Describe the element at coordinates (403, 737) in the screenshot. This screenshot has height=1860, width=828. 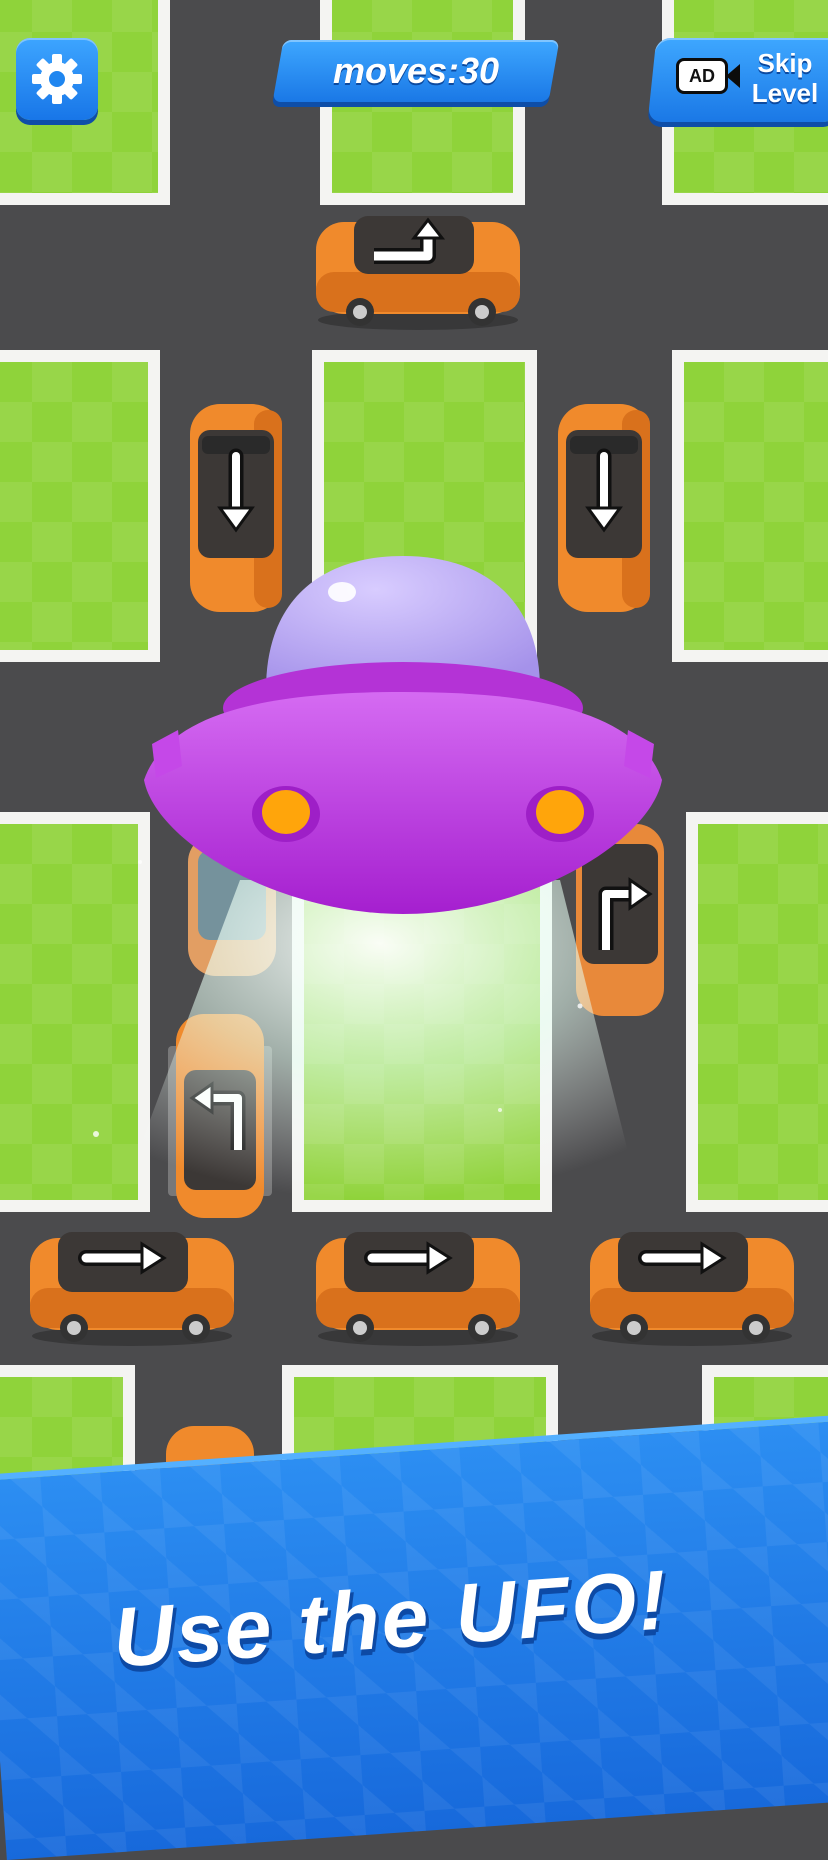
I see `ufo` at that location.